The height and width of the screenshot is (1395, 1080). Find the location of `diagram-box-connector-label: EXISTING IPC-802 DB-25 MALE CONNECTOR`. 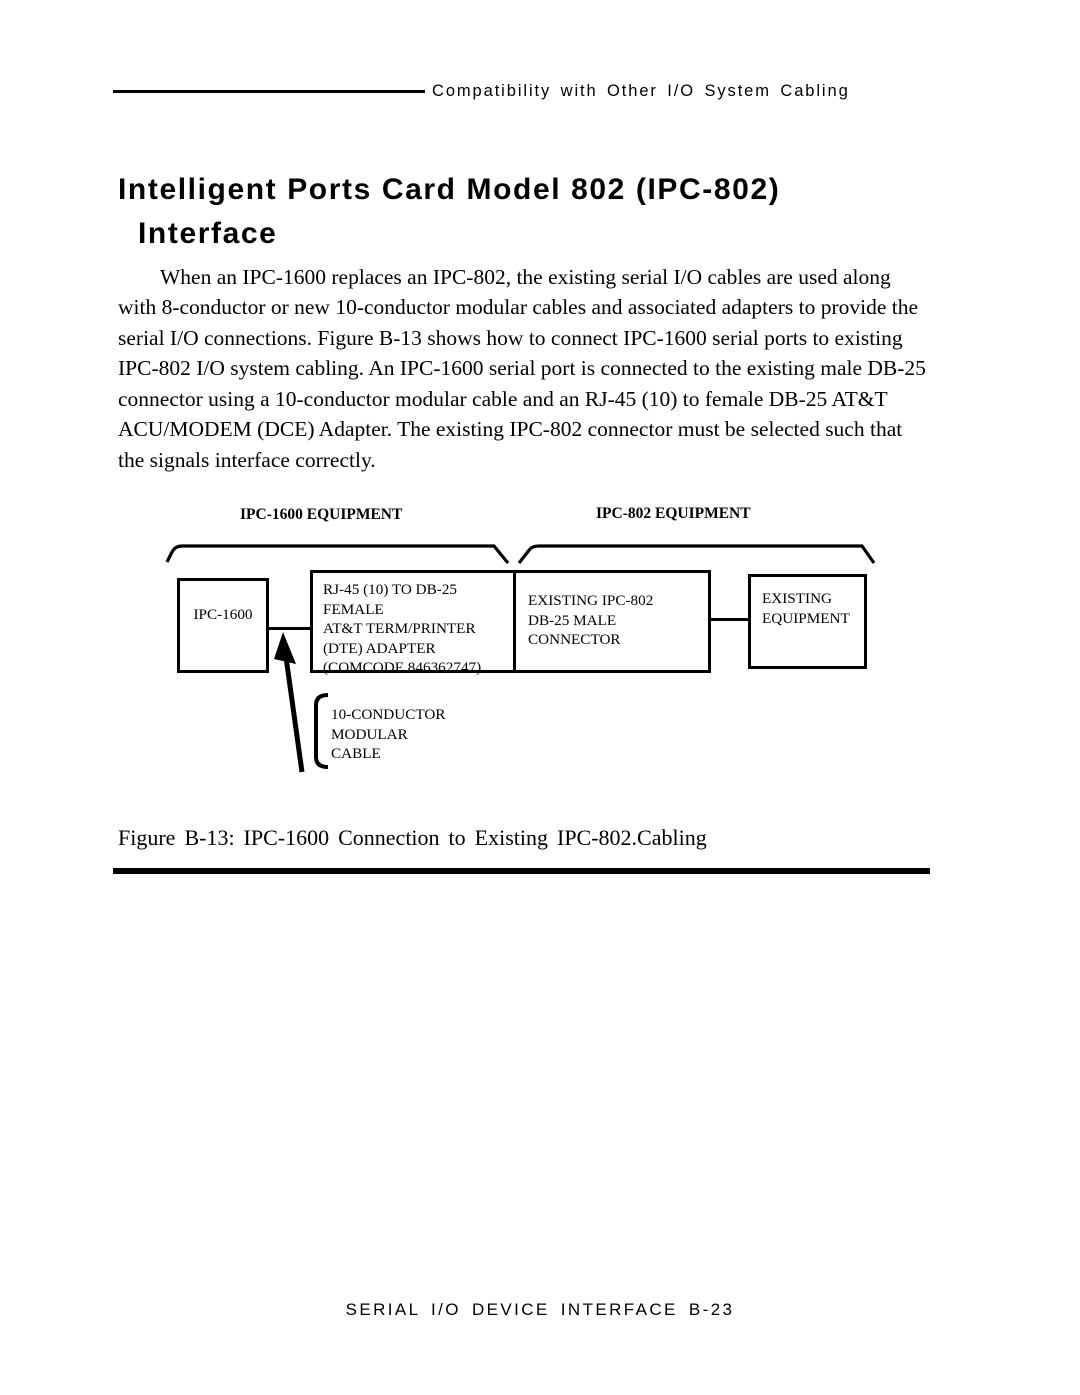

diagram-box-connector-label: EXISTING IPC-802 DB-25 MALE CONNECTOR is located at coordinates (591, 620).